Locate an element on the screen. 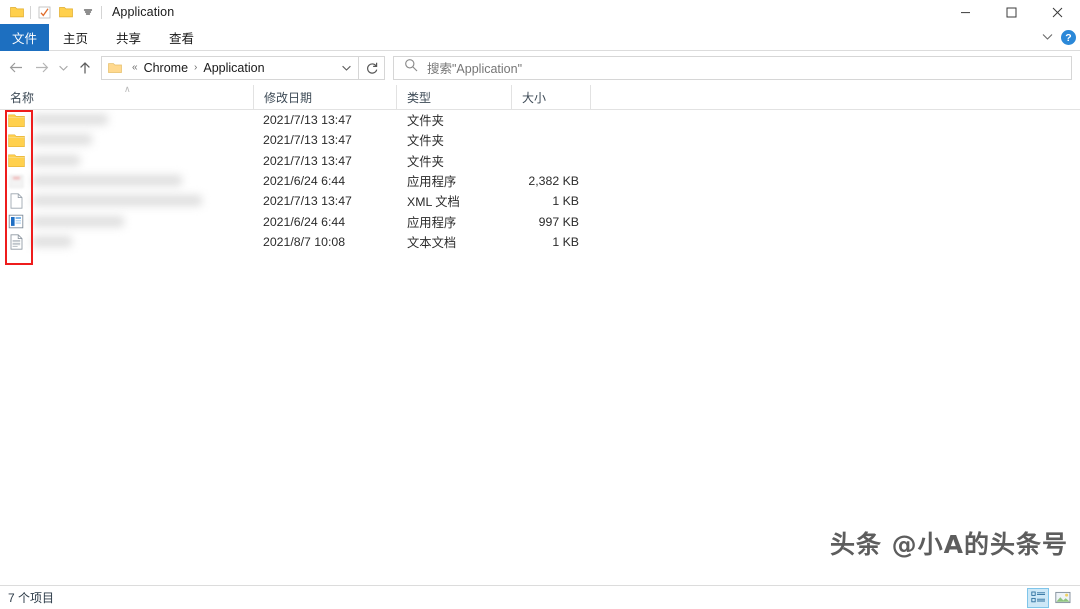  column-header-type-label: 类型 is located at coordinates (419, 97).